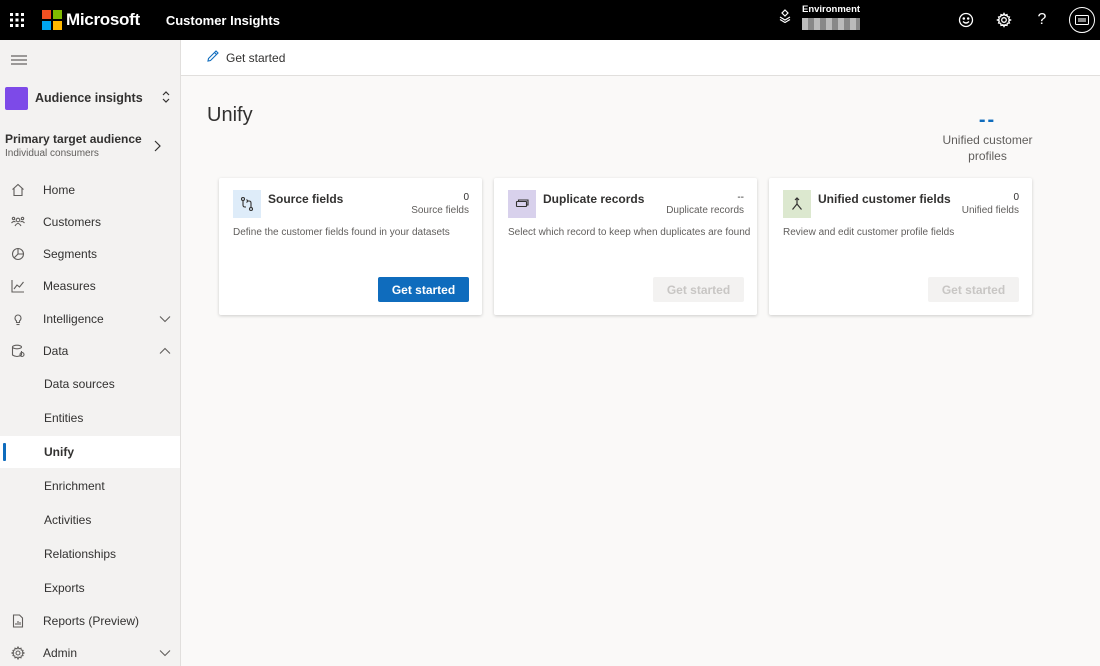 This screenshot has height=666, width=1100. What do you see at coordinates (440, 210) in the screenshot?
I see `card-count-label: Source fields` at bounding box center [440, 210].